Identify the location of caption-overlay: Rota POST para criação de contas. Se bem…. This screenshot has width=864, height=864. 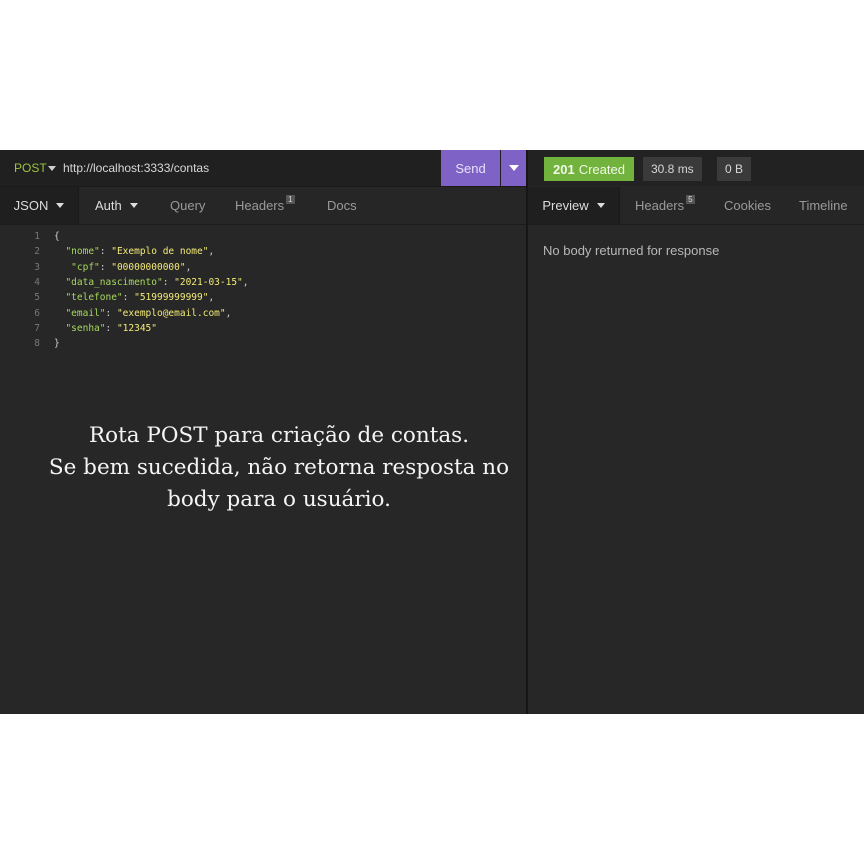
(279, 468).